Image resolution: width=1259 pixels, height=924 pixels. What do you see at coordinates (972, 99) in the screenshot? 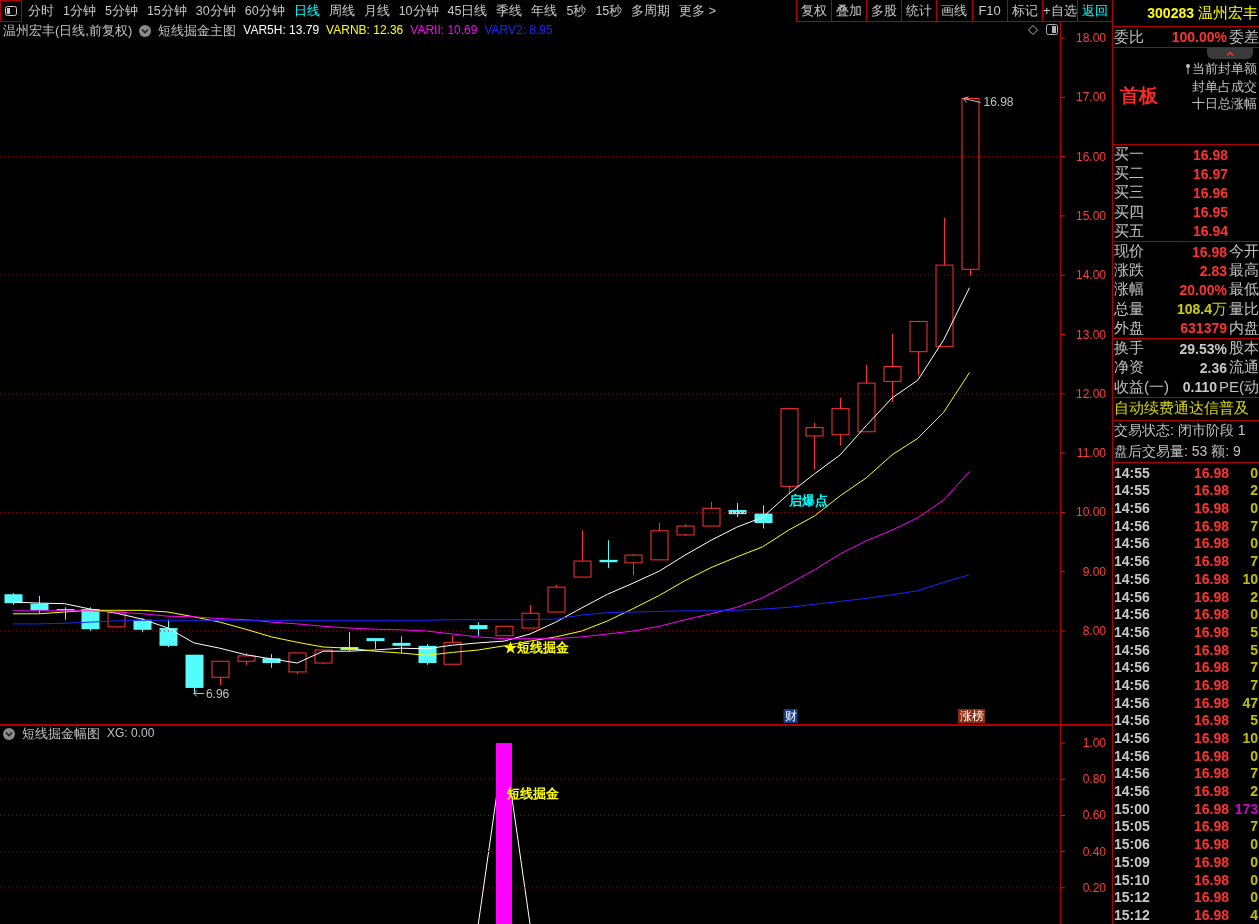
I see `arrow-icon` at bounding box center [972, 99].